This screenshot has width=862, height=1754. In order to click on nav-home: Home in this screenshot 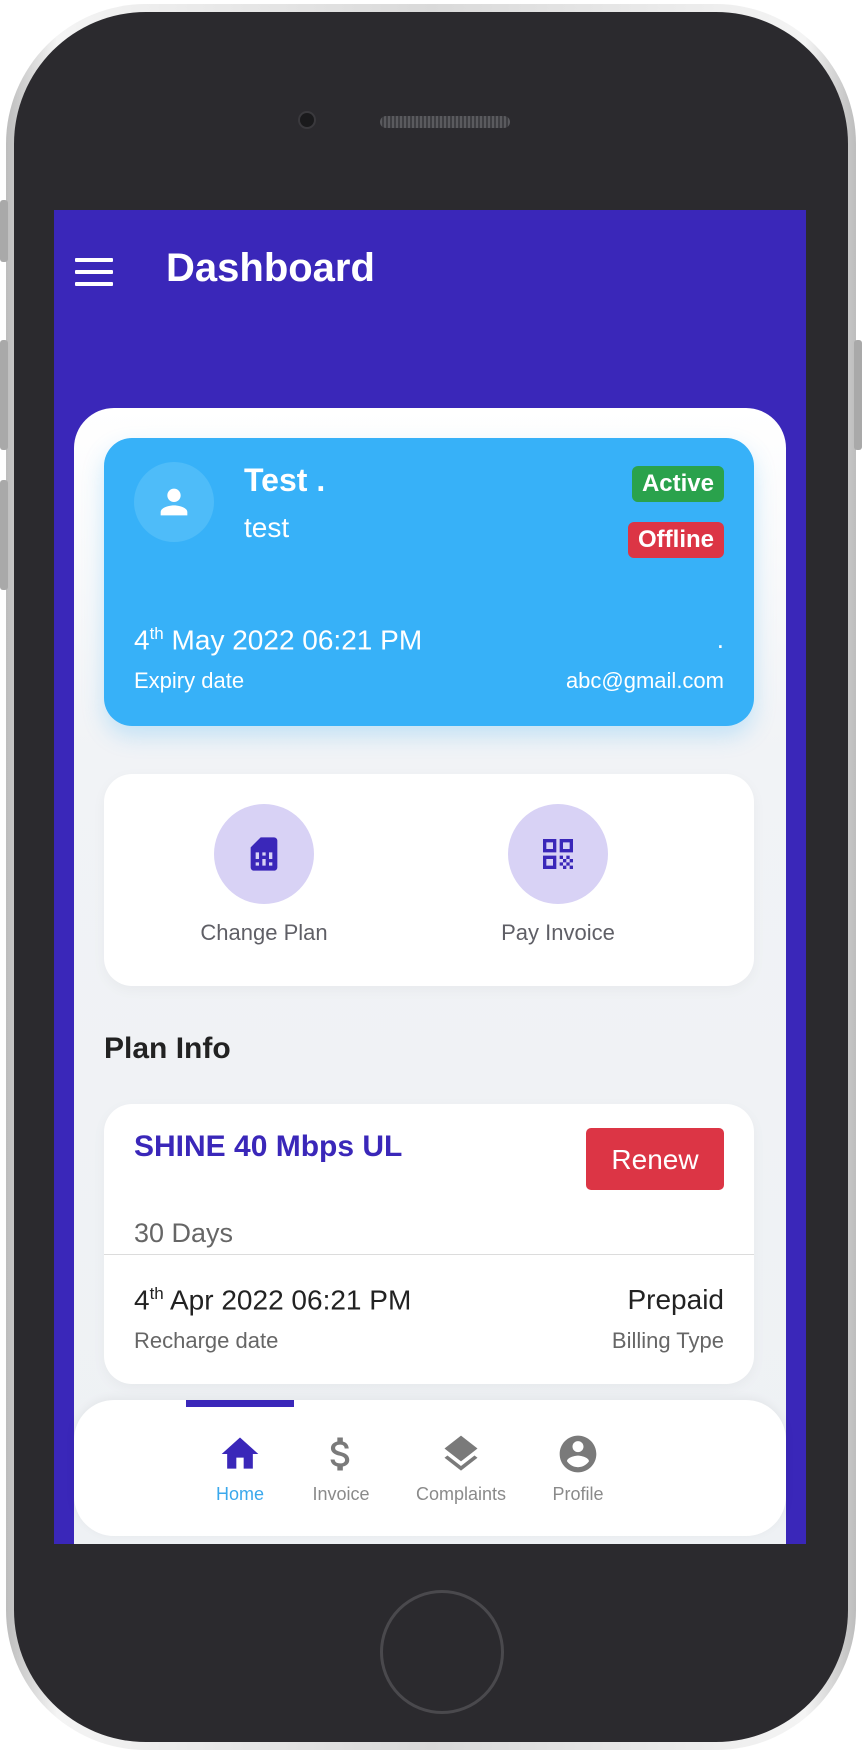, I will do `click(240, 1468)`.